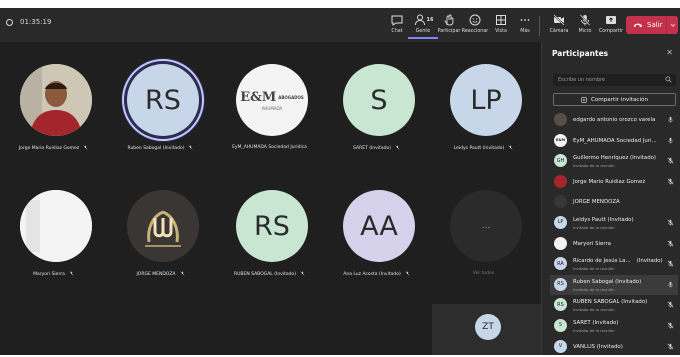  What do you see at coordinates (668, 79) in the screenshot?
I see `search-icon` at bounding box center [668, 79].